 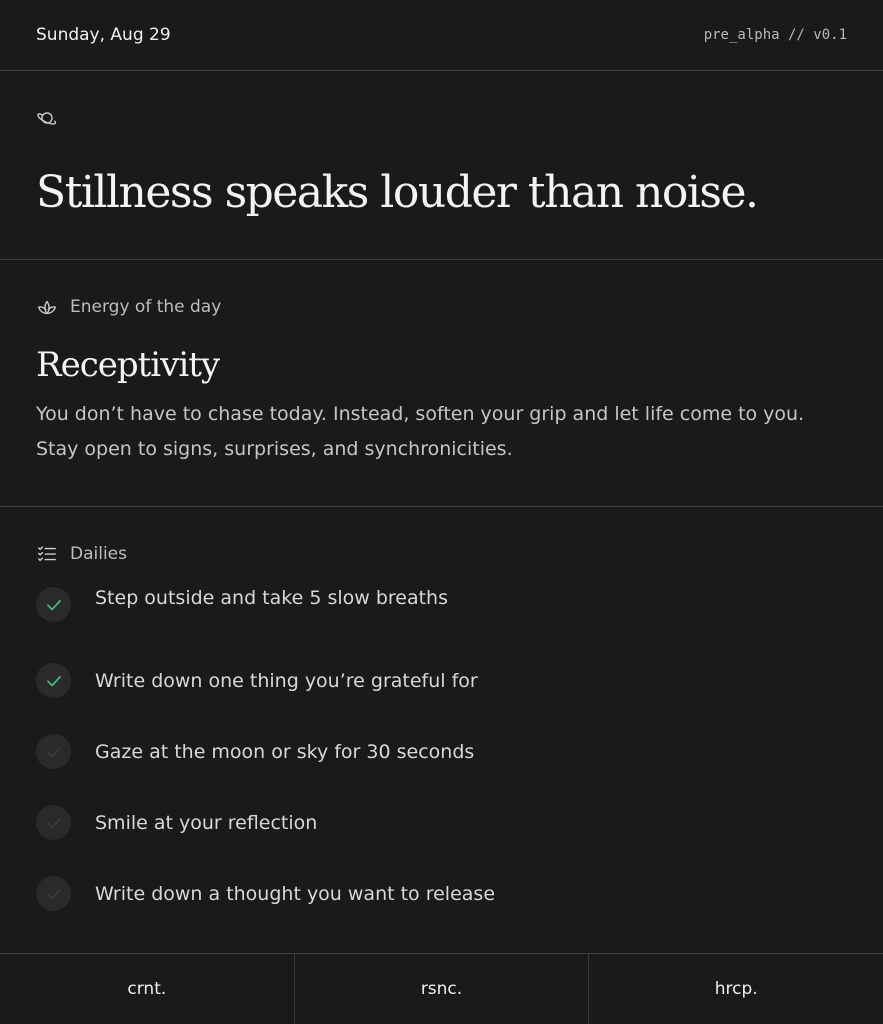 What do you see at coordinates (47, 307) in the screenshot?
I see `lotus-icon` at bounding box center [47, 307].